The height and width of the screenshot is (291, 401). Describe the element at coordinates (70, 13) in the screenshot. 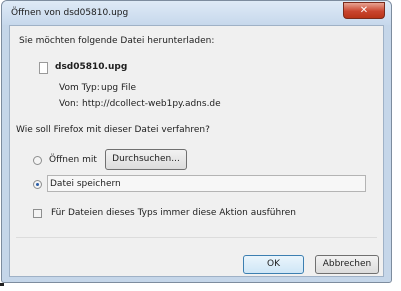

I see `window-title: Öffnen von dsd05810.upg` at that location.